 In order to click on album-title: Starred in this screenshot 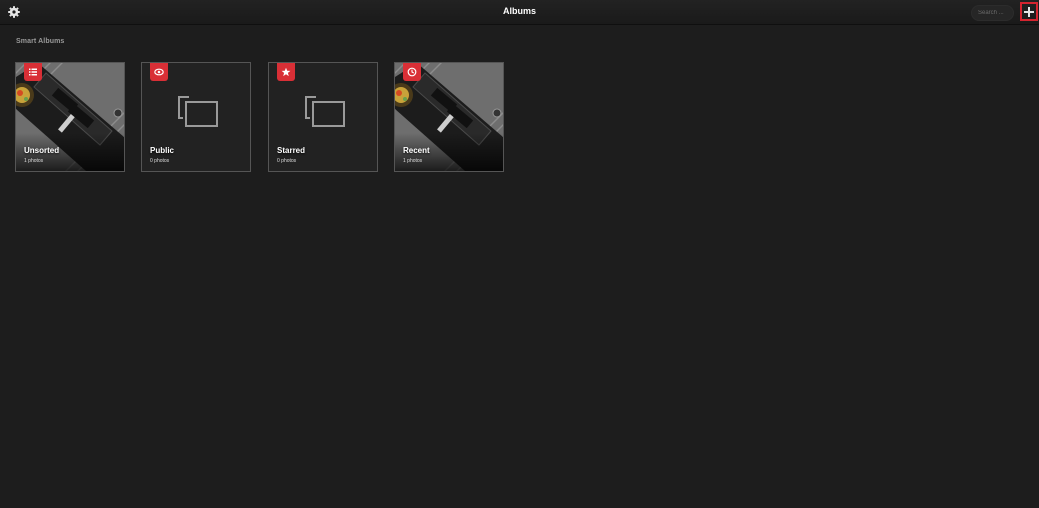, I will do `click(291, 150)`.